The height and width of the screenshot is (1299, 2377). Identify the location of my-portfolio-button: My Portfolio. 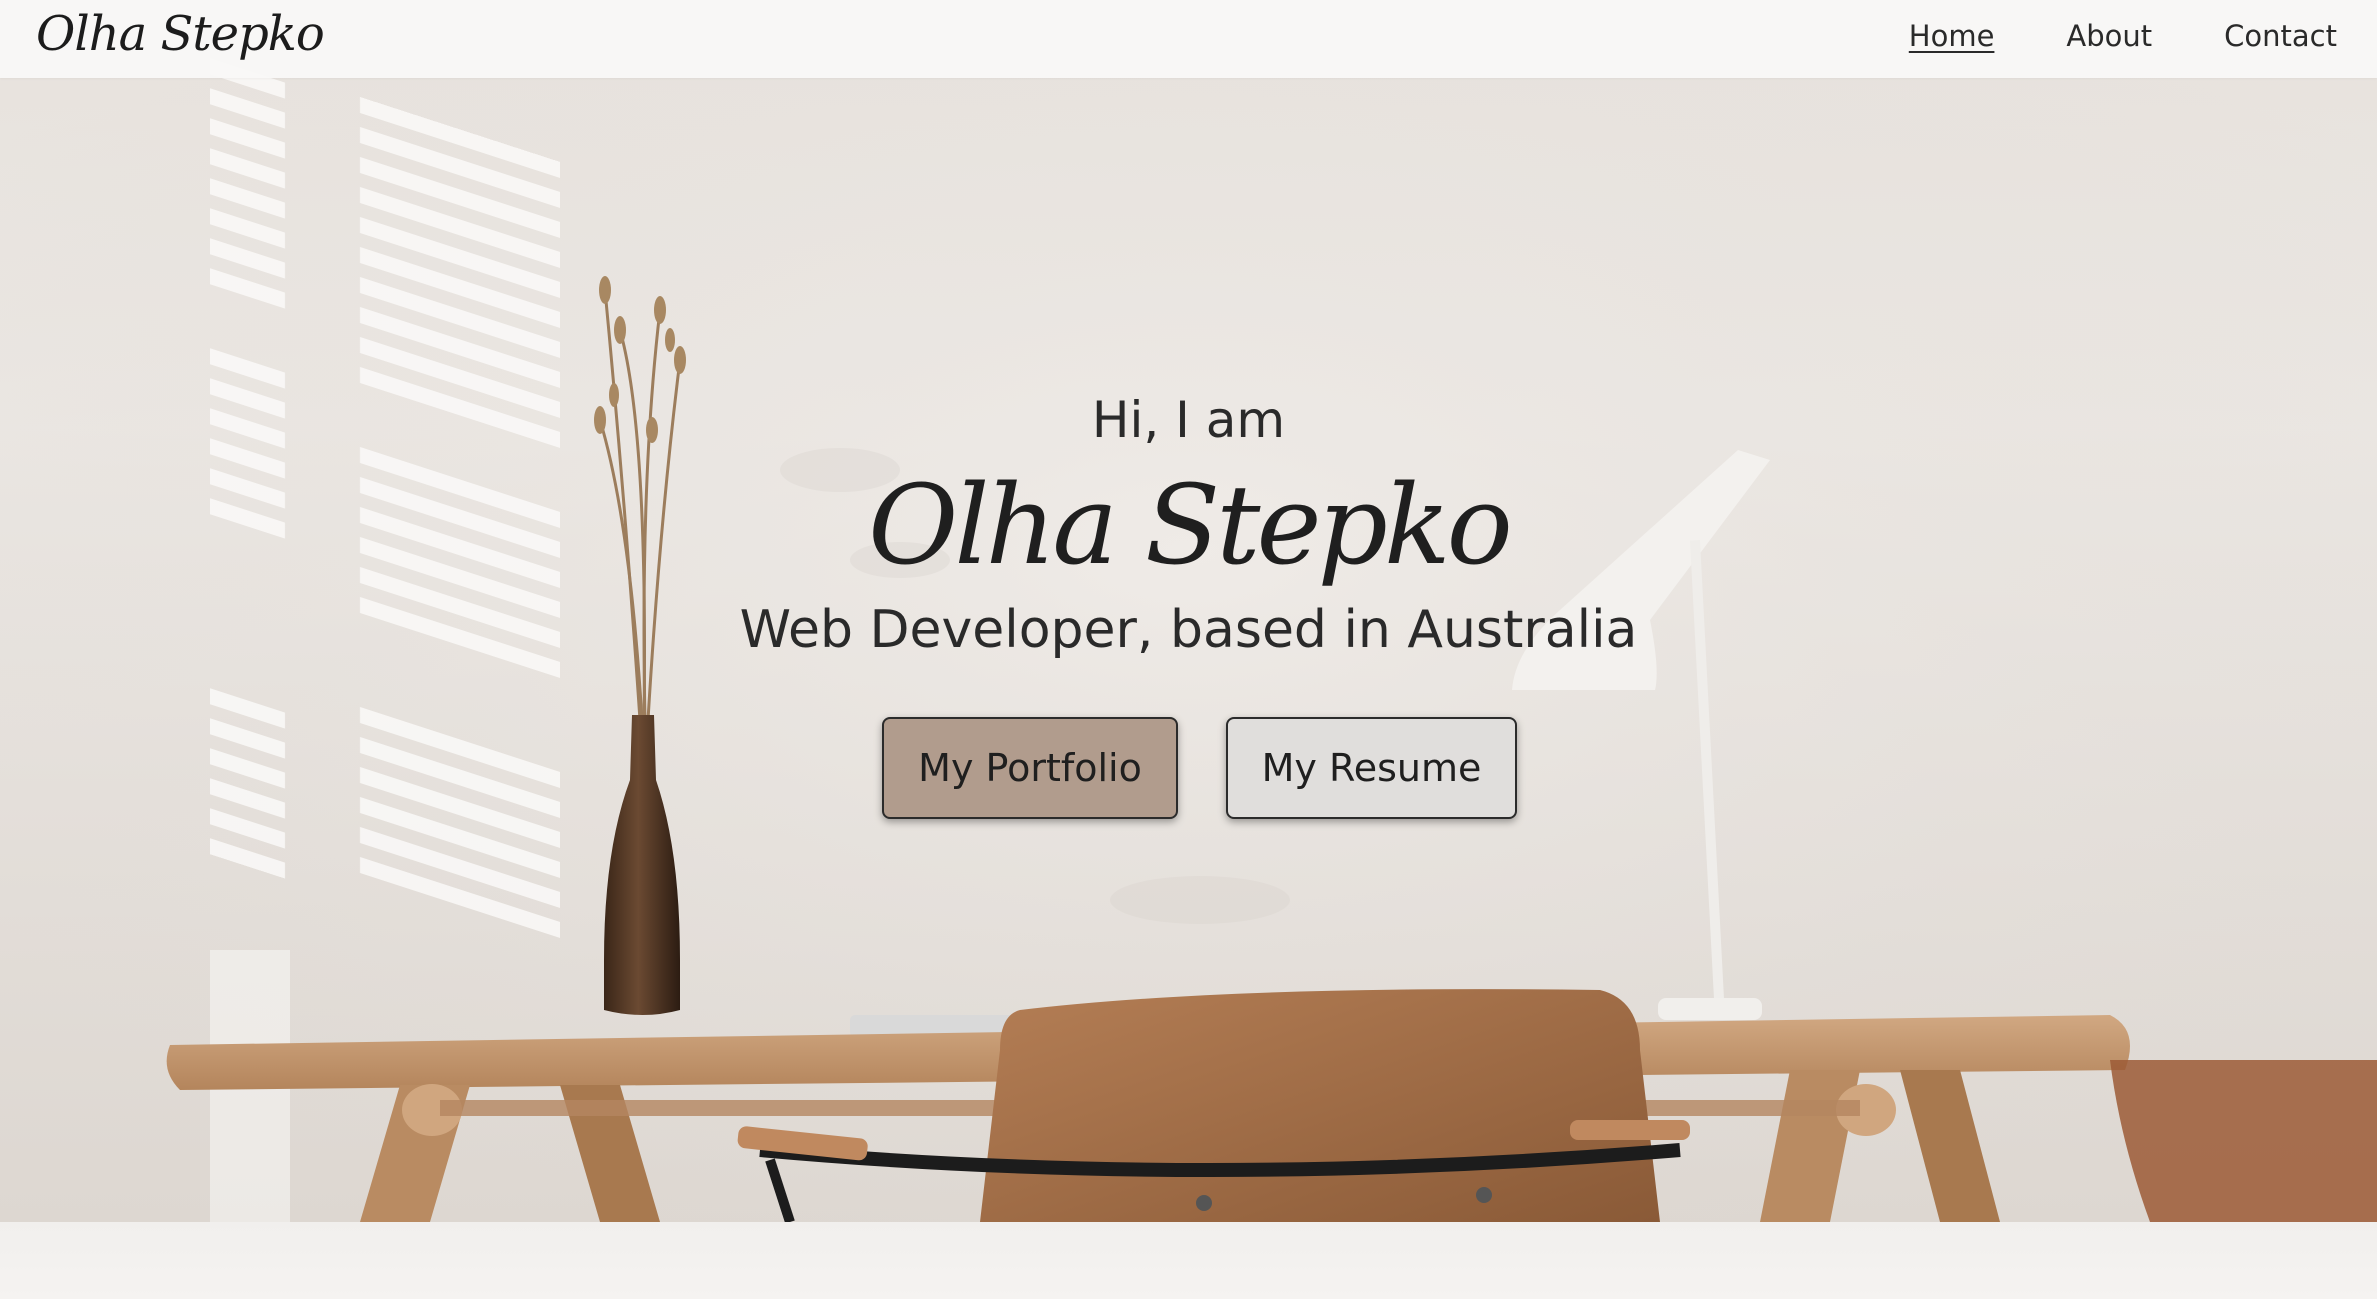
(1030, 768).